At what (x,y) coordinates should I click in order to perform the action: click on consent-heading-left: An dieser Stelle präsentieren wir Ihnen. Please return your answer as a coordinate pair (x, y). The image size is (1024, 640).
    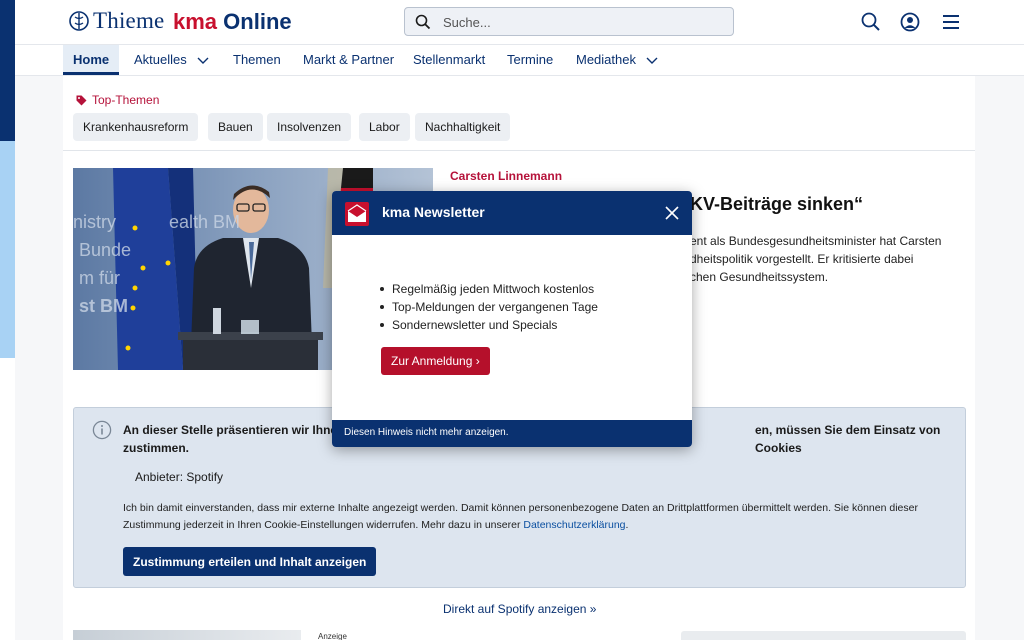
    Looking at the image, I should click on (234, 430).